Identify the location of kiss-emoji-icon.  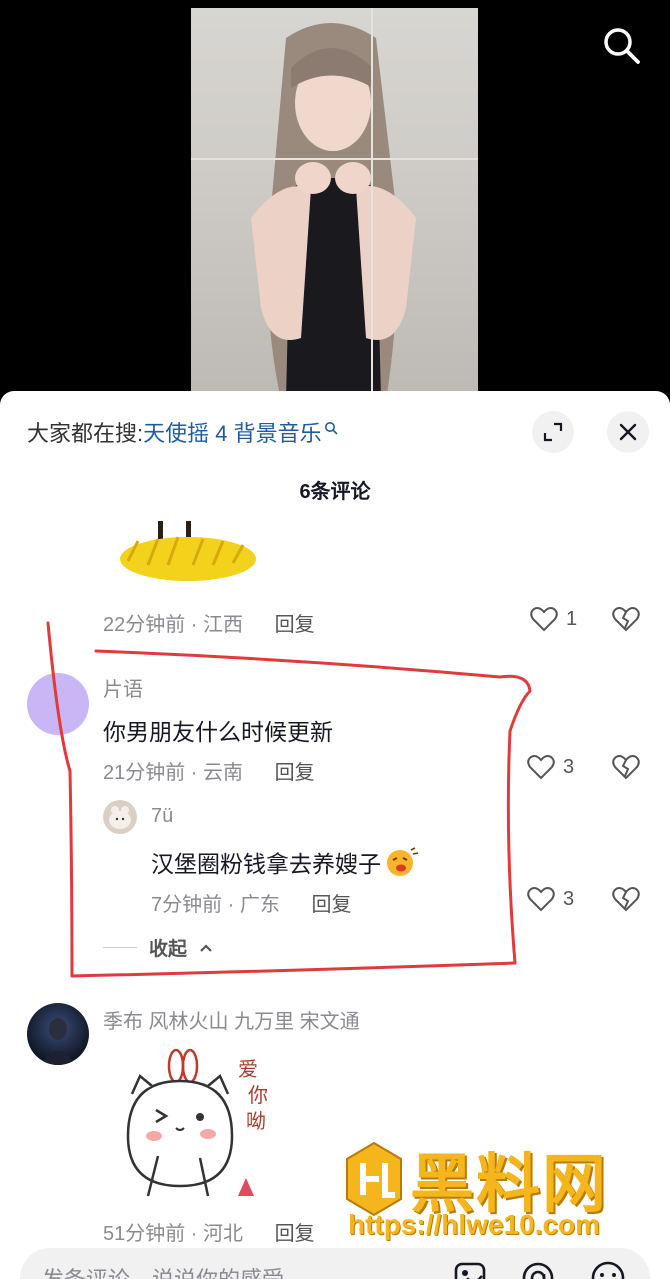
(403, 861).